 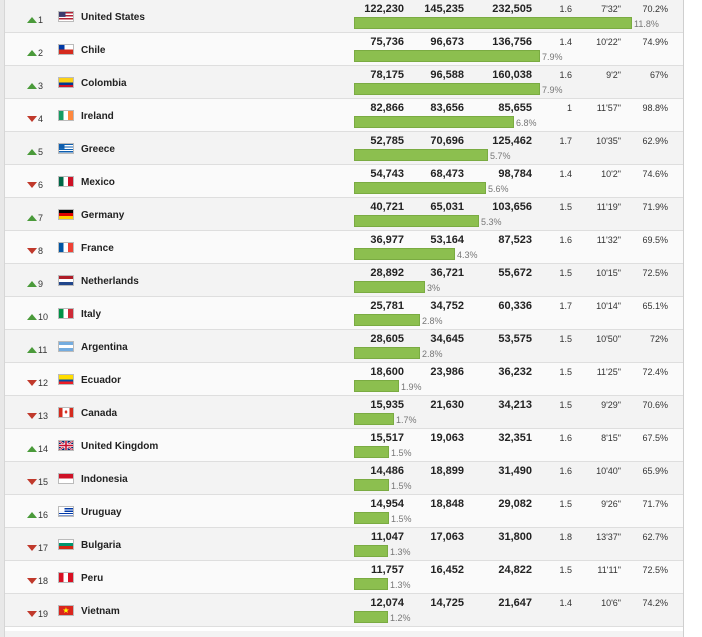 What do you see at coordinates (387, 537) in the screenshot?
I see `metric-a-cell: 11,047` at bounding box center [387, 537].